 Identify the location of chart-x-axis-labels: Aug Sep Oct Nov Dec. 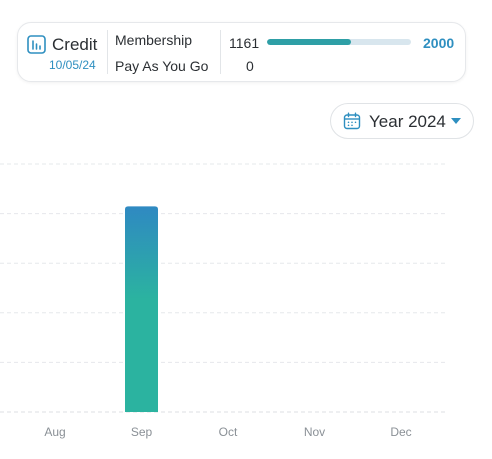
(227, 432).